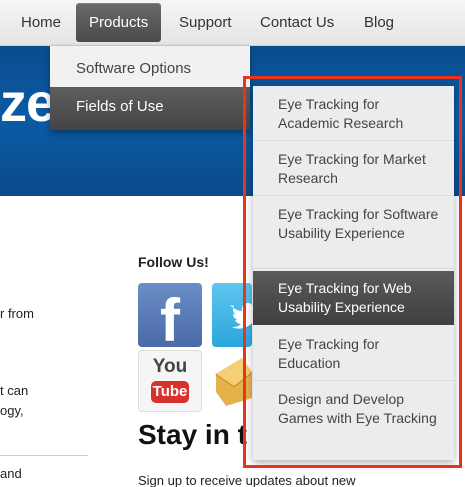 The width and height of the screenshot is (465, 487). Describe the element at coordinates (232, 315) in the screenshot. I see `twitter-icon` at that location.